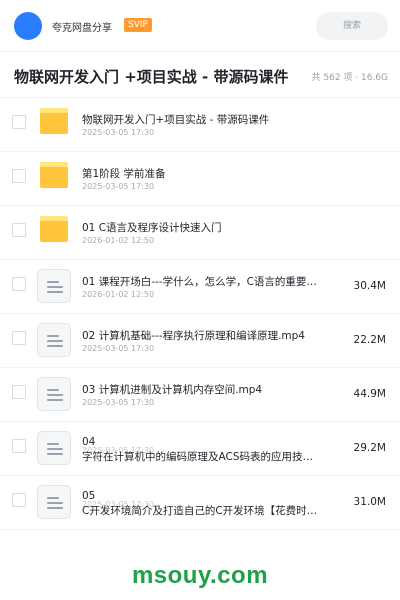 The width and height of the screenshot is (400, 600). I want to click on search-button: 搜索, so click(352, 26).